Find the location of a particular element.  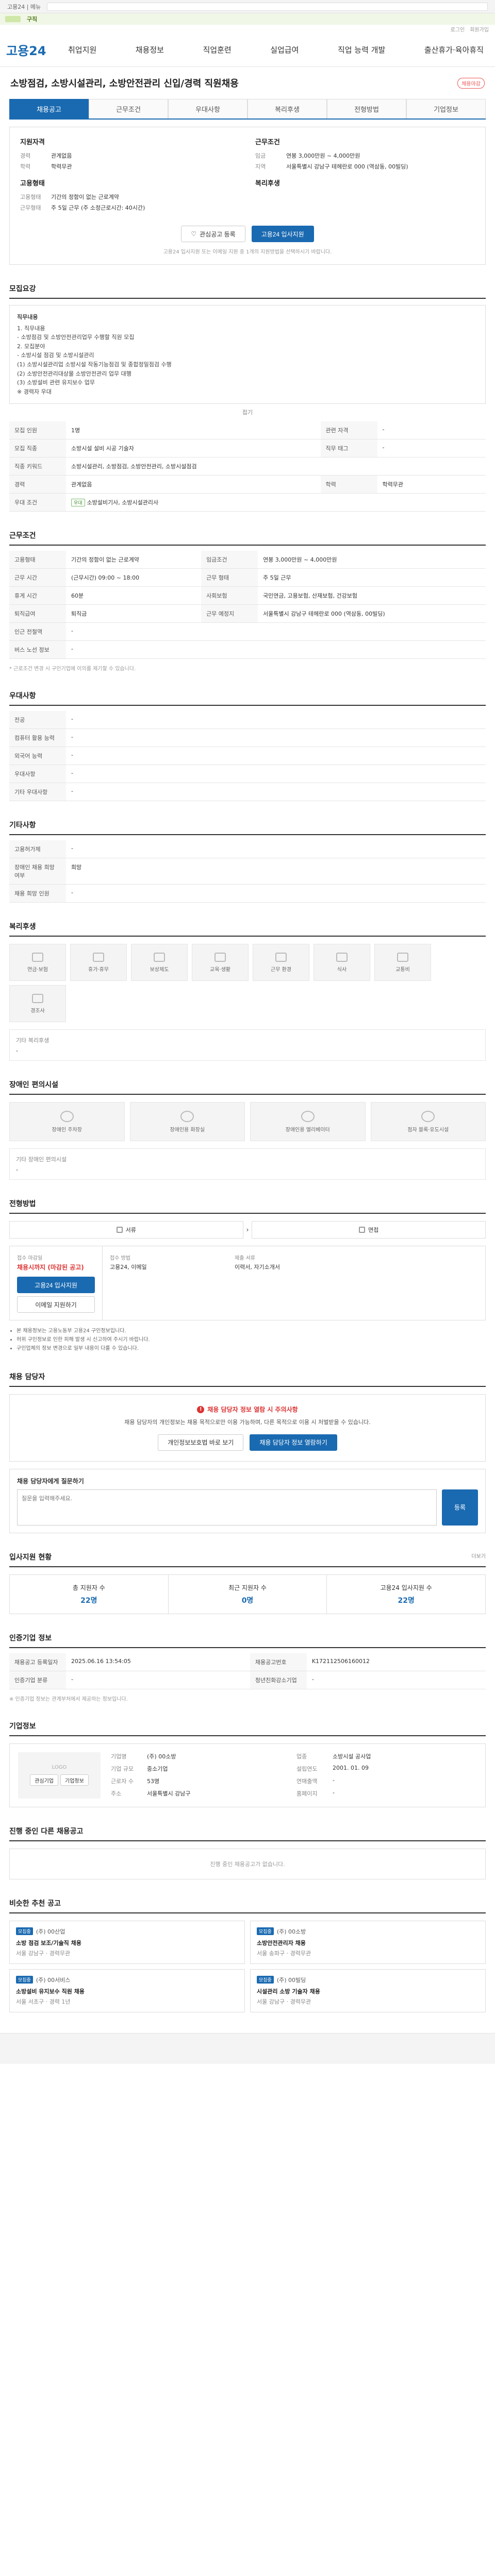

comp-value: 53명 is located at coordinates (153, 1781).